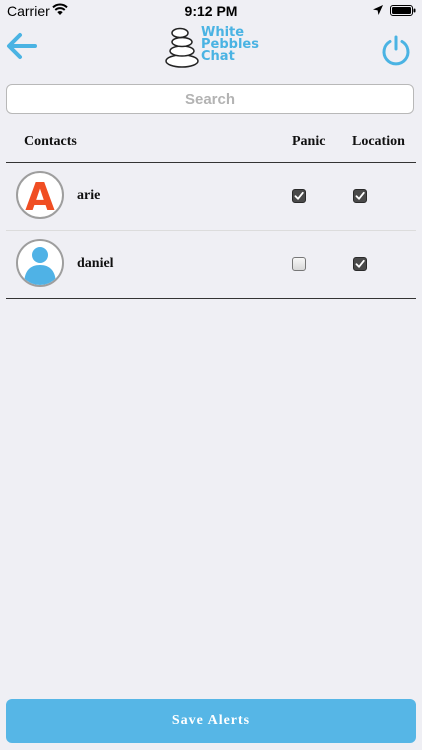  I want to click on brand-line: Chat, so click(218, 56).